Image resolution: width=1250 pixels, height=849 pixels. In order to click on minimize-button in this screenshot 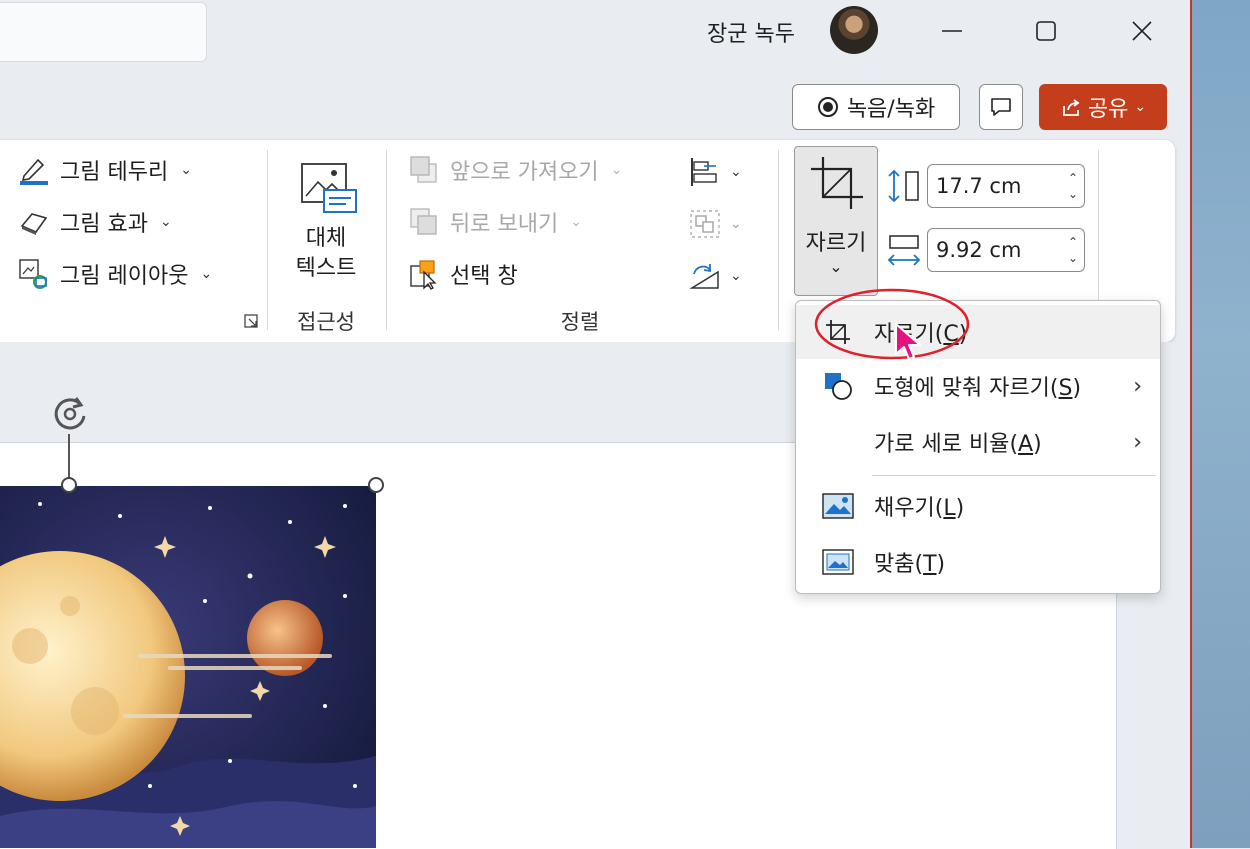, I will do `click(952, 31)`.